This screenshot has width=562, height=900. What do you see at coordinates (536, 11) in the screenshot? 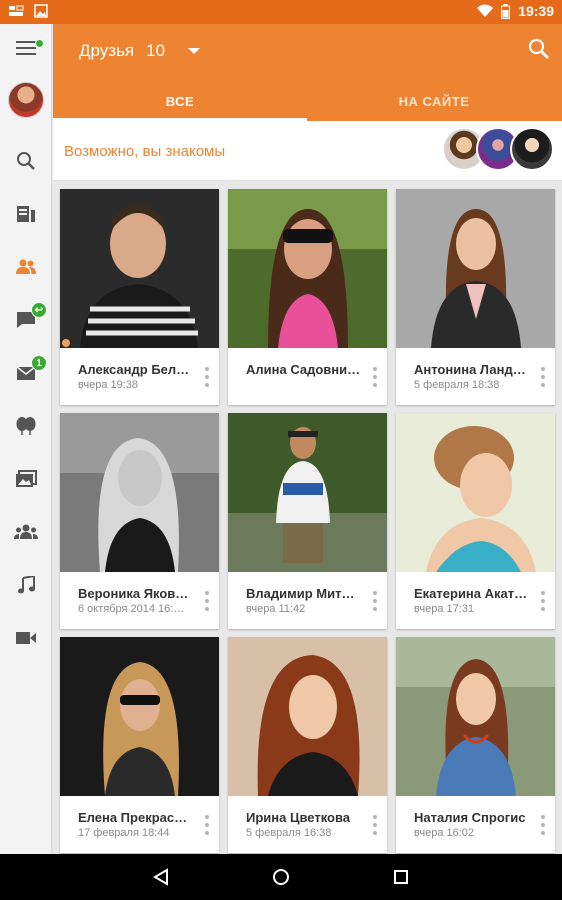
I see `clock: 19:39` at bounding box center [536, 11].